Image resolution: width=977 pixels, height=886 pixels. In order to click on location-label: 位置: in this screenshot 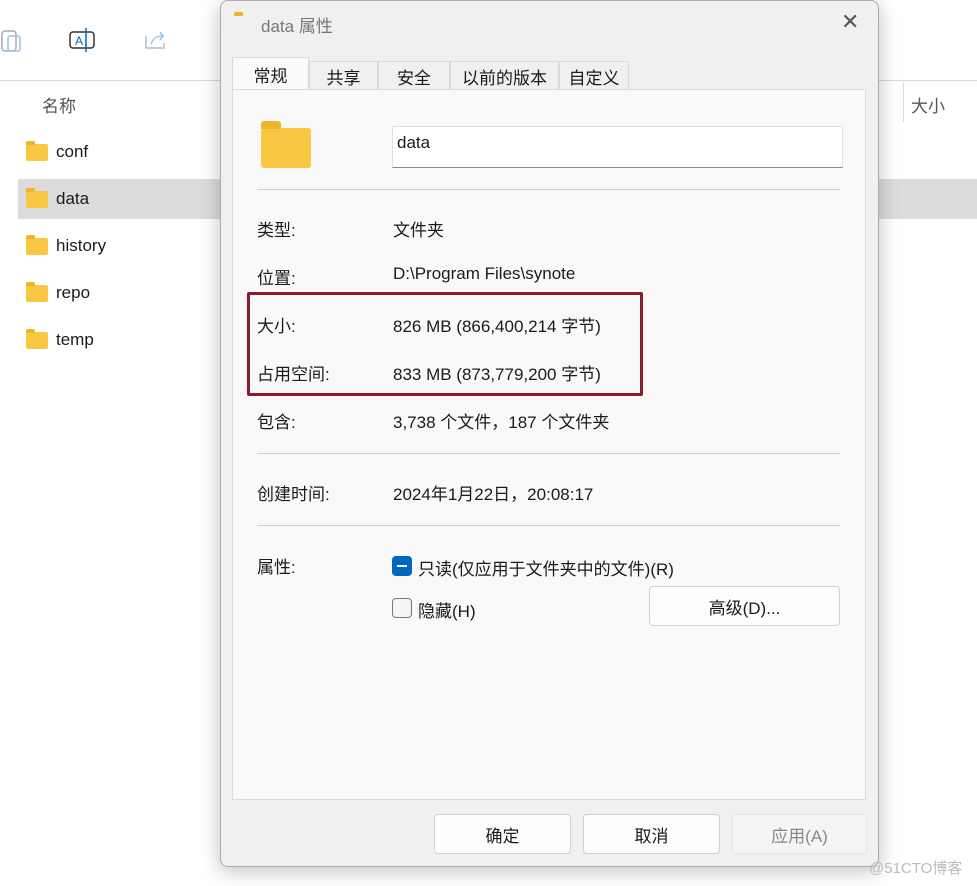, I will do `click(276, 278)`.